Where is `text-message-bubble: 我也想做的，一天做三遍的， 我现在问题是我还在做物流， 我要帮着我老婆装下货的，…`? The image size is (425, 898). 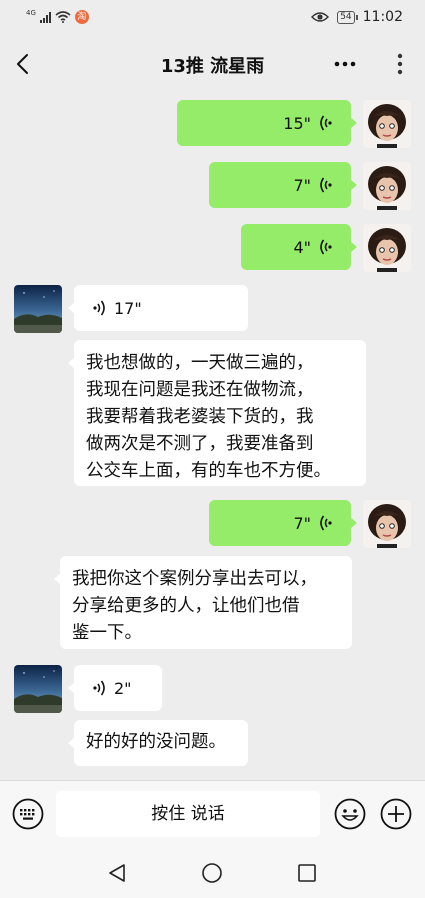
text-message-bubble: 我也想做的，一天做三遍的， 我现在问题是我还在做物流， 我要帮着我老婆装下货的，… is located at coordinates (217, 413).